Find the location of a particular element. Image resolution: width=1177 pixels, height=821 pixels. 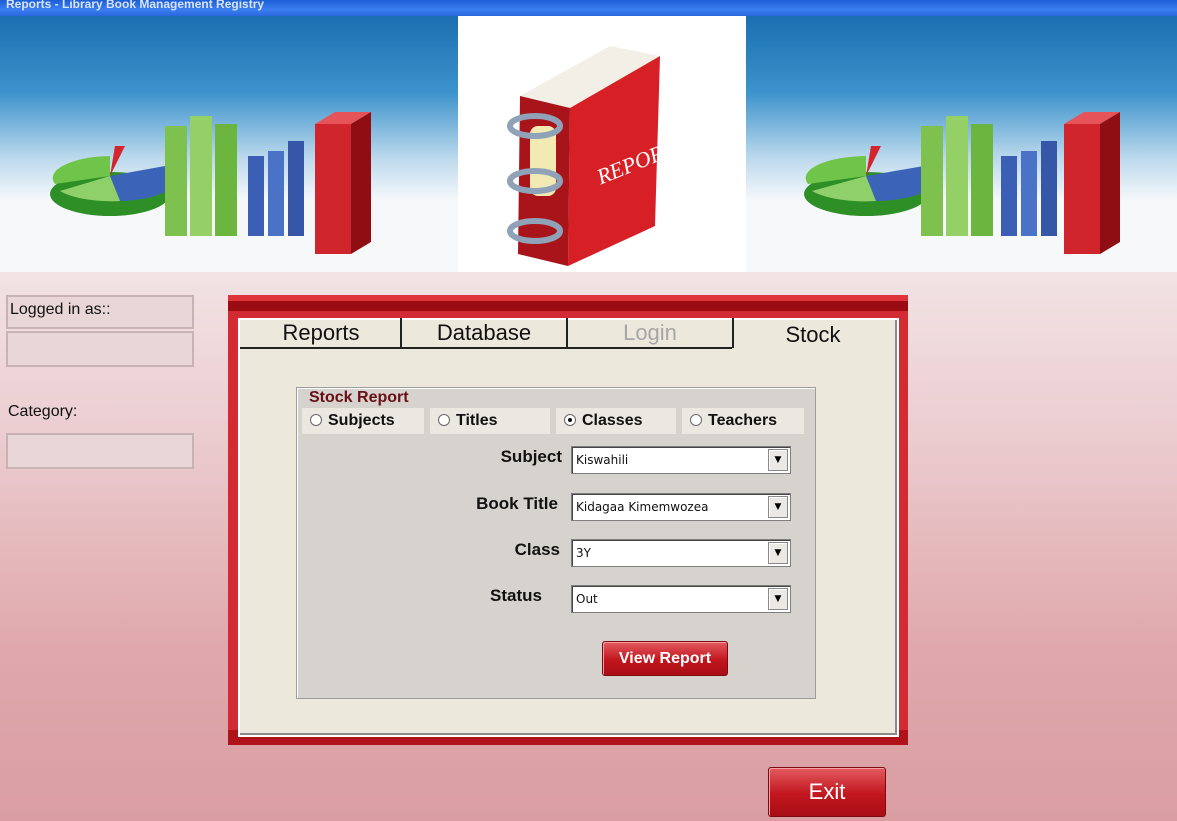

radio-classes: Classes is located at coordinates (616, 421).